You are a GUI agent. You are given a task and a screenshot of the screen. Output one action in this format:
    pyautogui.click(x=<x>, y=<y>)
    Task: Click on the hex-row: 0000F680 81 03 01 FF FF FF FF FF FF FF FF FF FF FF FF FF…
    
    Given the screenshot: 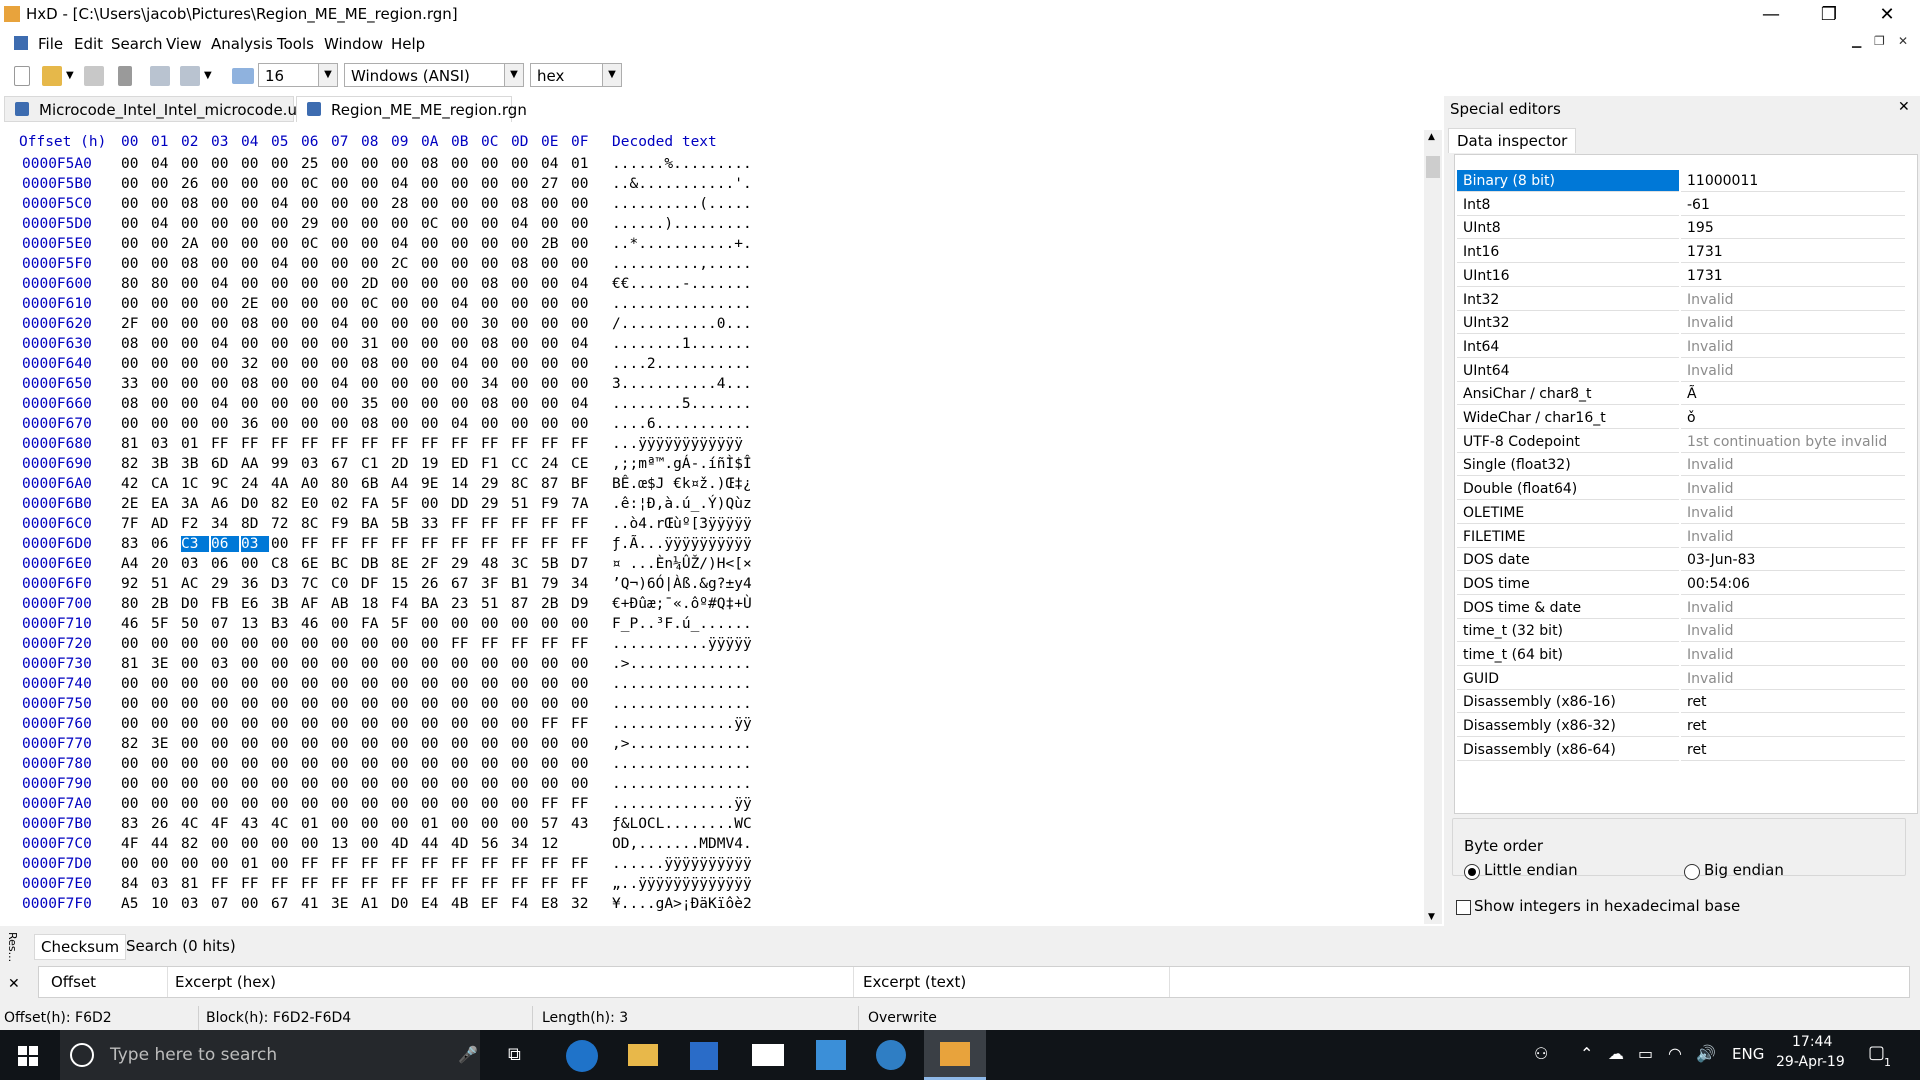 What is the action you would take?
    pyautogui.click(x=715, y=446)
    